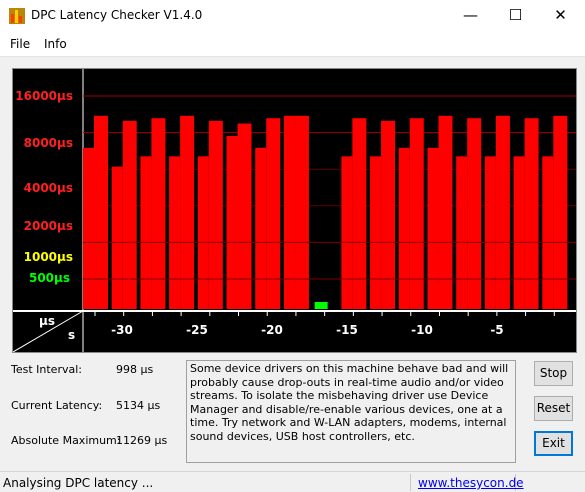  What do you see at coordinates (135, 369) in the screenshot?
I see `test-interval-value: 998 µs` at bounding box center [135, 369].